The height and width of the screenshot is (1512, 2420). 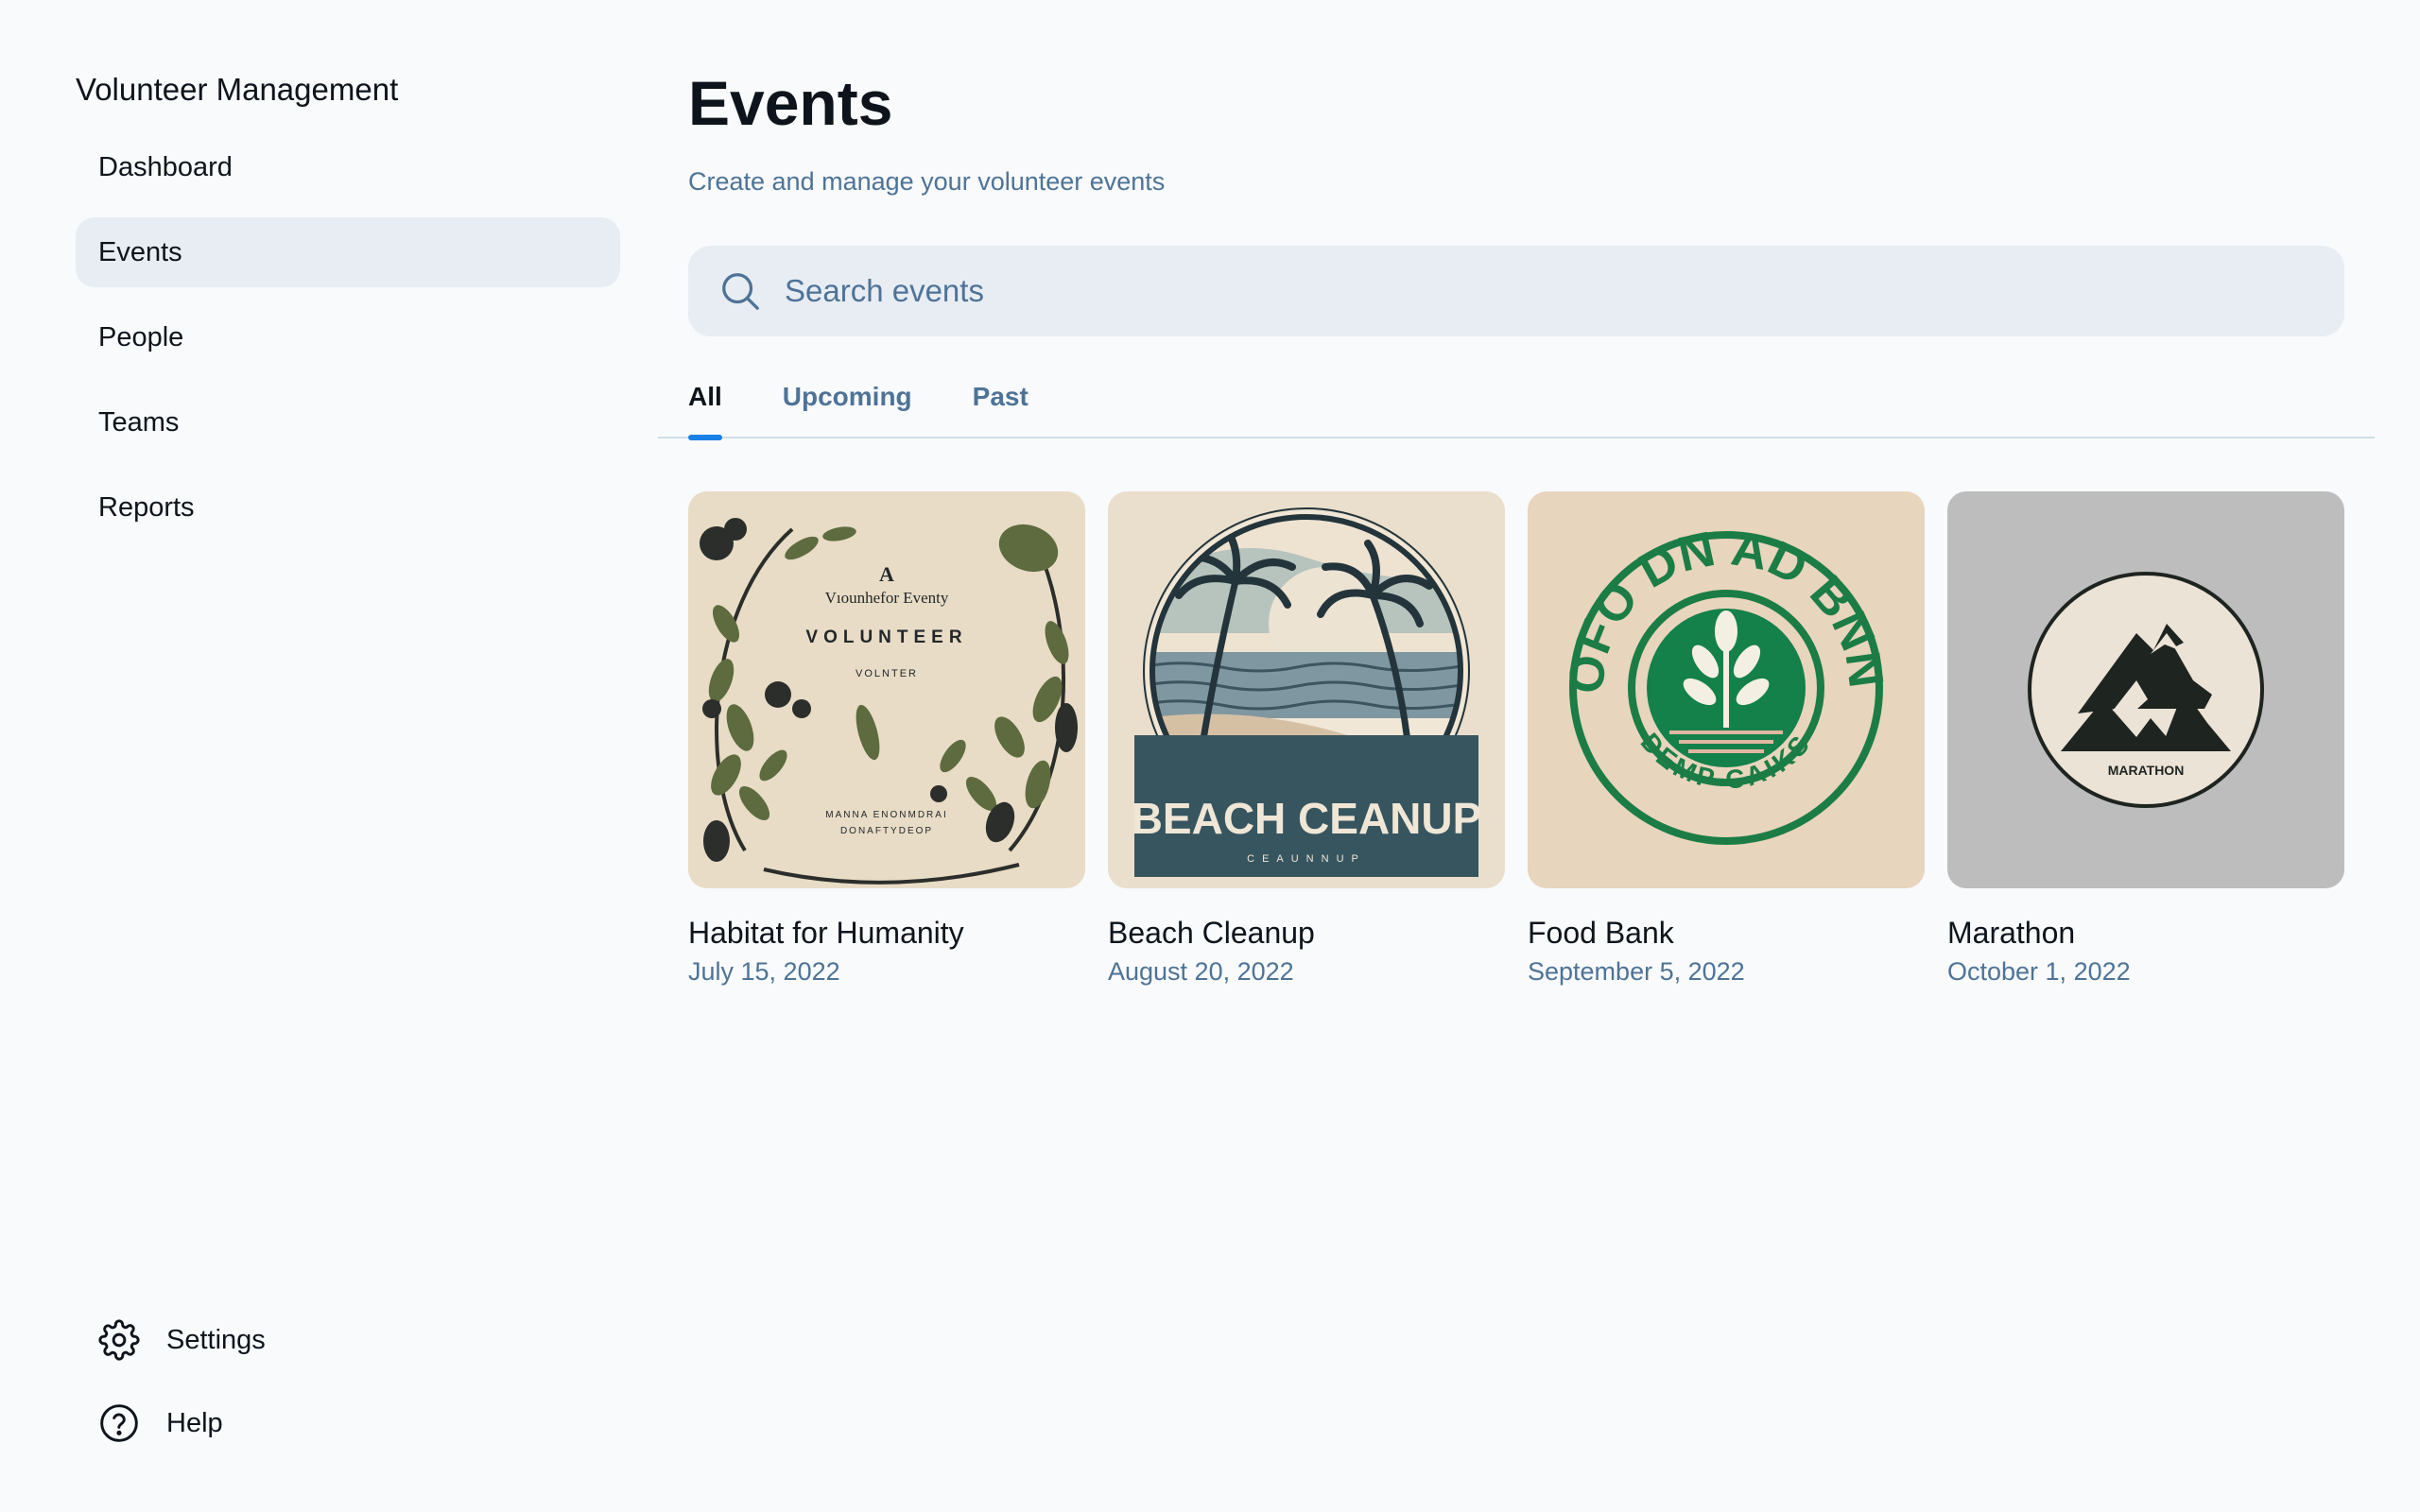 What do you see at coordinates (348, 252) in the screenshot?
I see `sidebar-item-events: Events` at bounding box center [348, 252].